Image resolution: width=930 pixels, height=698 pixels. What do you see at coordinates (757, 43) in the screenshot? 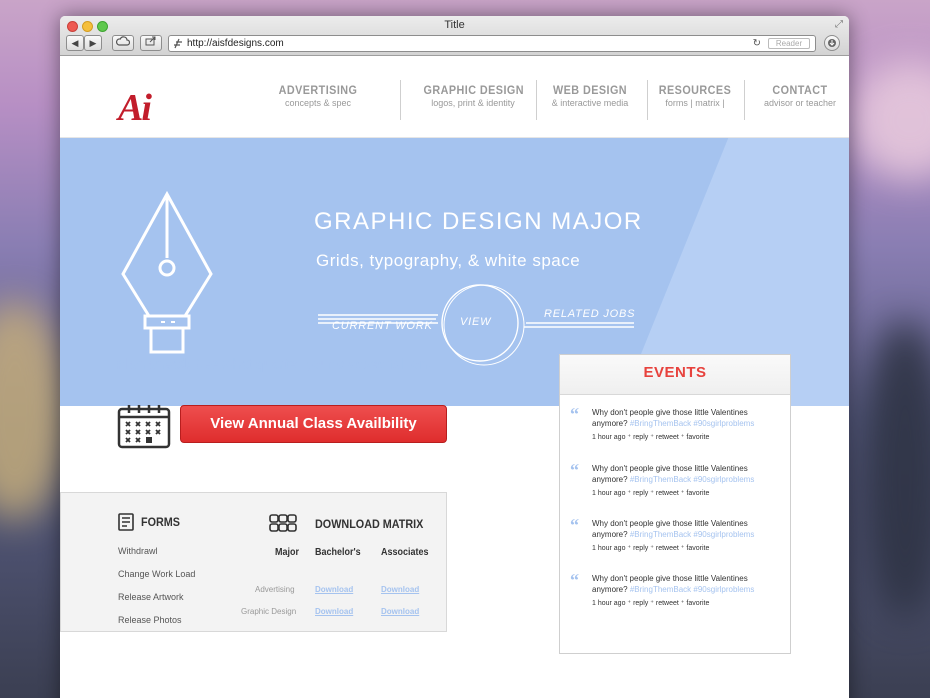
I see `reload-icon: ↻` at bounding box center [757, 43].